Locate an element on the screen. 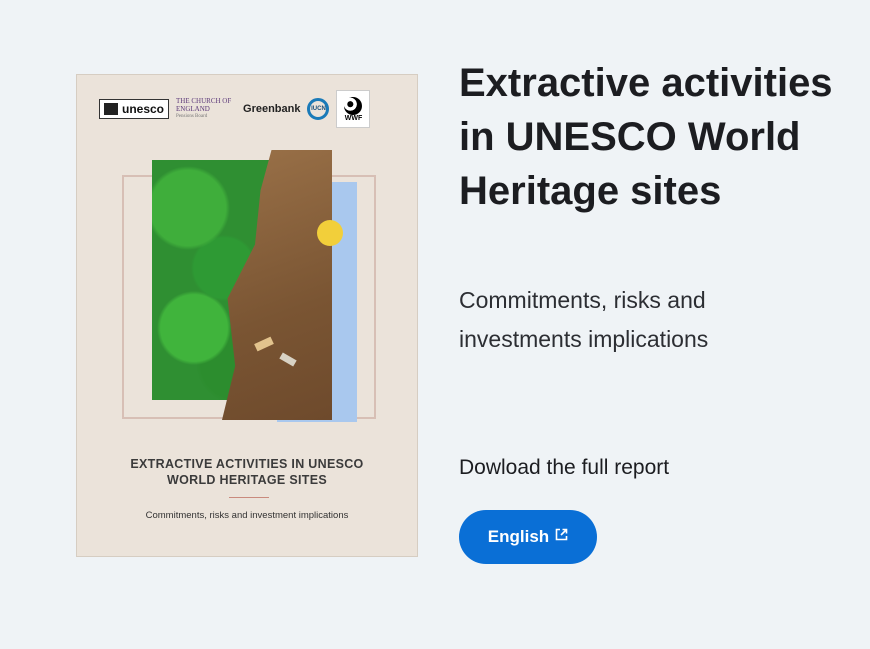 Image resolution: width=870 pixels, height=649 pixels. button-label: English is located at coordinates (518, 536).